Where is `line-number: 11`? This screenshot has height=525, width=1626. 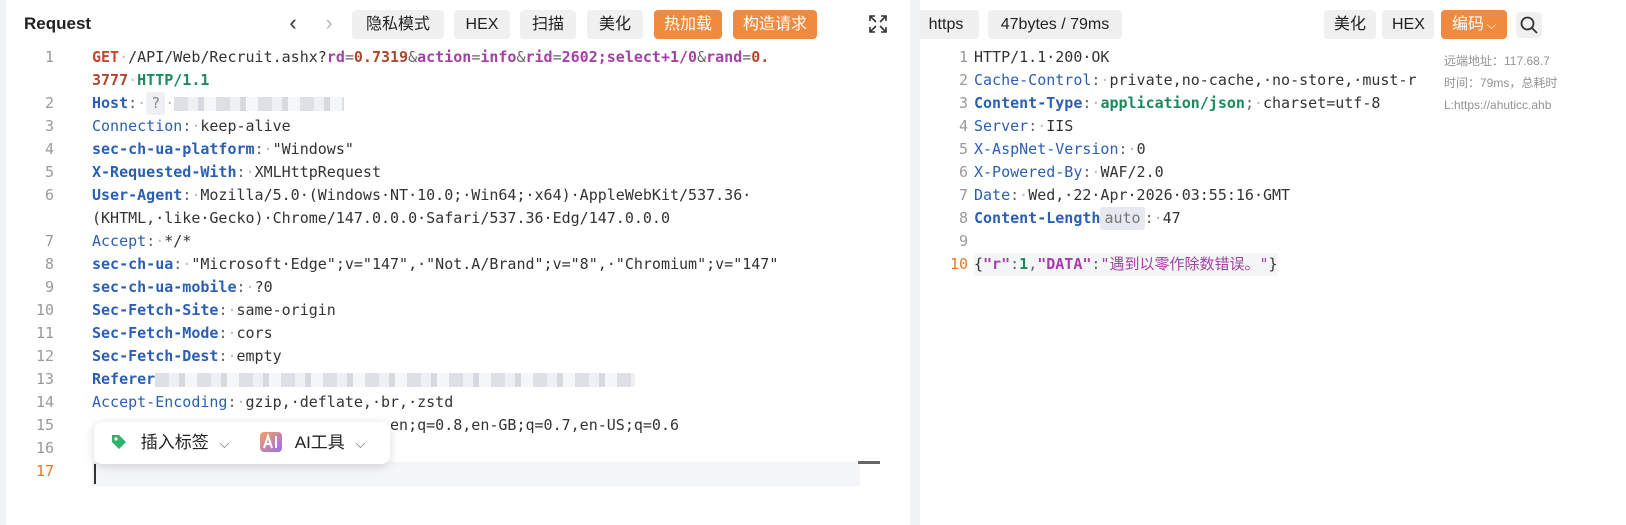
line-number: 11 is located at coordinates (44, 333).